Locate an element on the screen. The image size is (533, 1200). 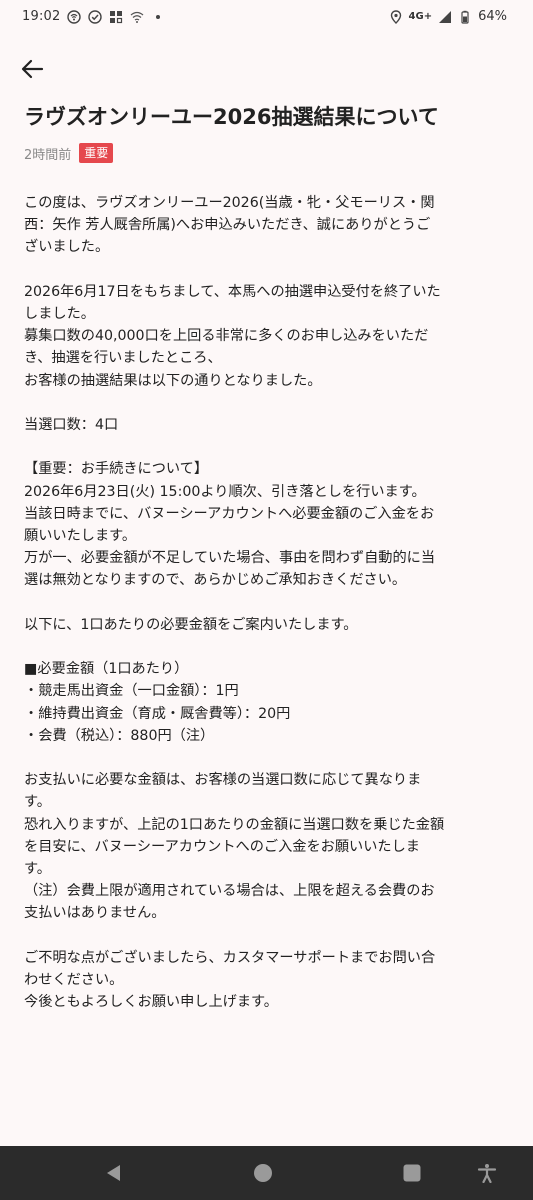
location-icon is located at coordinates (395, 16).